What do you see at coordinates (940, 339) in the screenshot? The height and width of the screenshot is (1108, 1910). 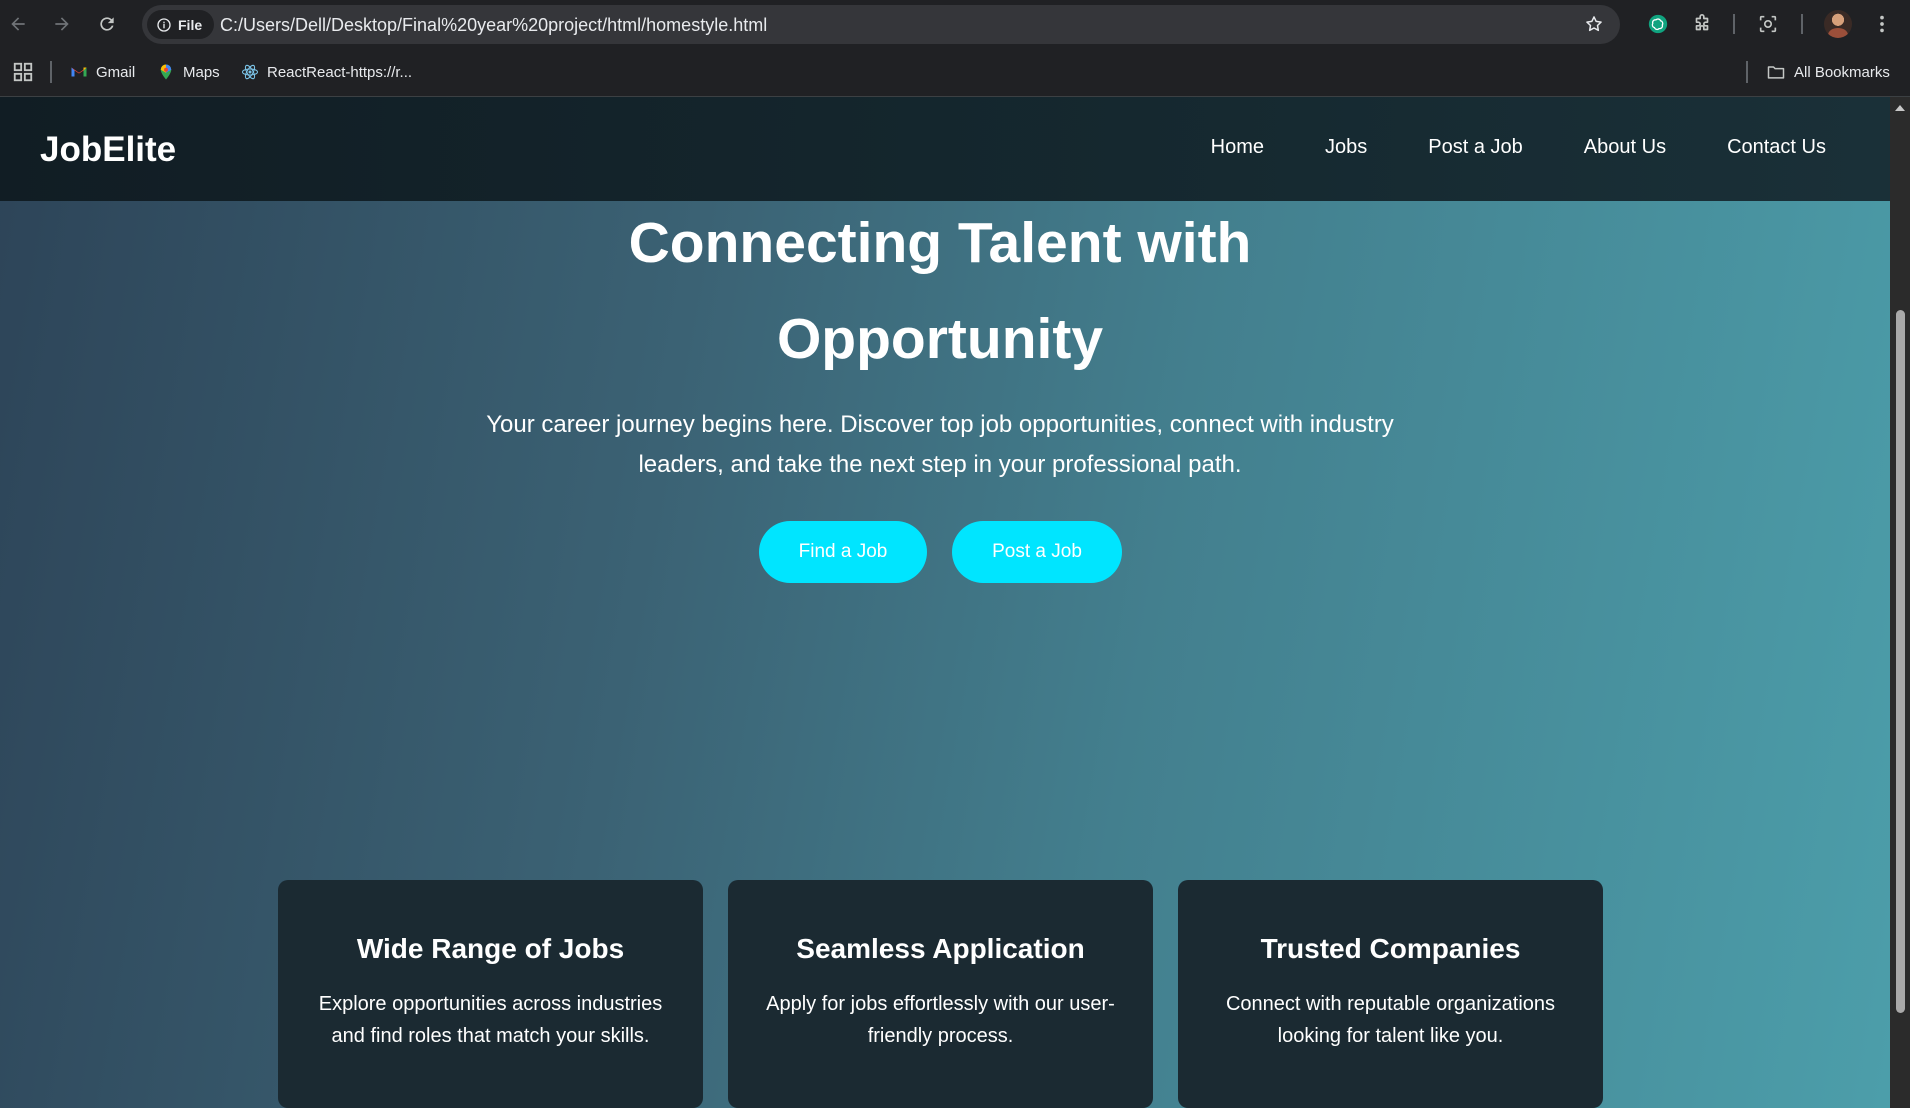 I see `hero-title-line: Opportunity` at bounding box center [940, 339].